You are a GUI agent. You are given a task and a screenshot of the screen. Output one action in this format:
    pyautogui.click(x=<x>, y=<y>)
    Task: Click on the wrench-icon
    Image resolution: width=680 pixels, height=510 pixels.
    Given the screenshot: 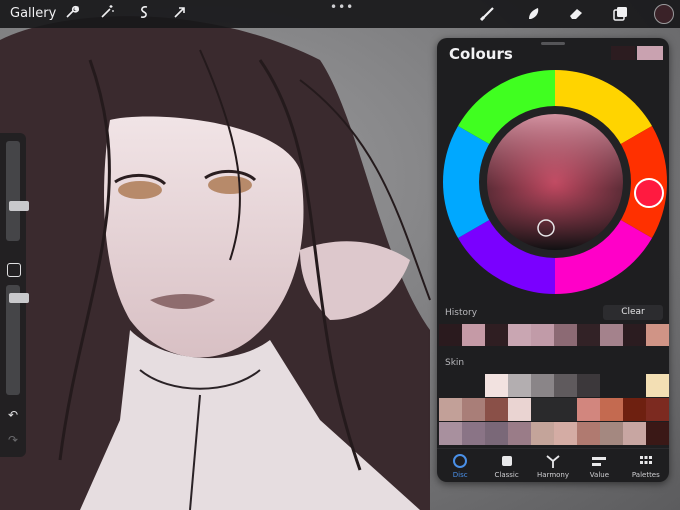 What is the action you would take?
    pyautogui.click(x=72, y=14)
    